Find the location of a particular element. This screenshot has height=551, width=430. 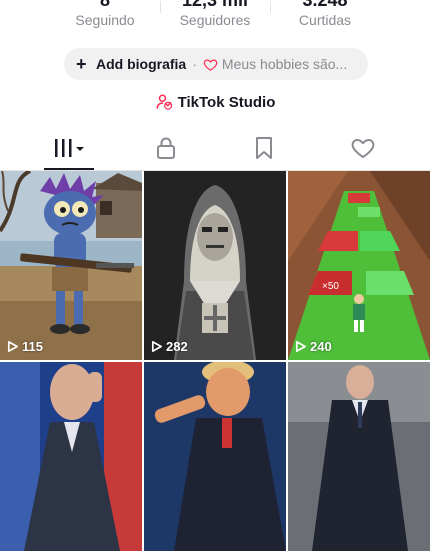

svg-text: ×50 is located at coordinates (330, 286).